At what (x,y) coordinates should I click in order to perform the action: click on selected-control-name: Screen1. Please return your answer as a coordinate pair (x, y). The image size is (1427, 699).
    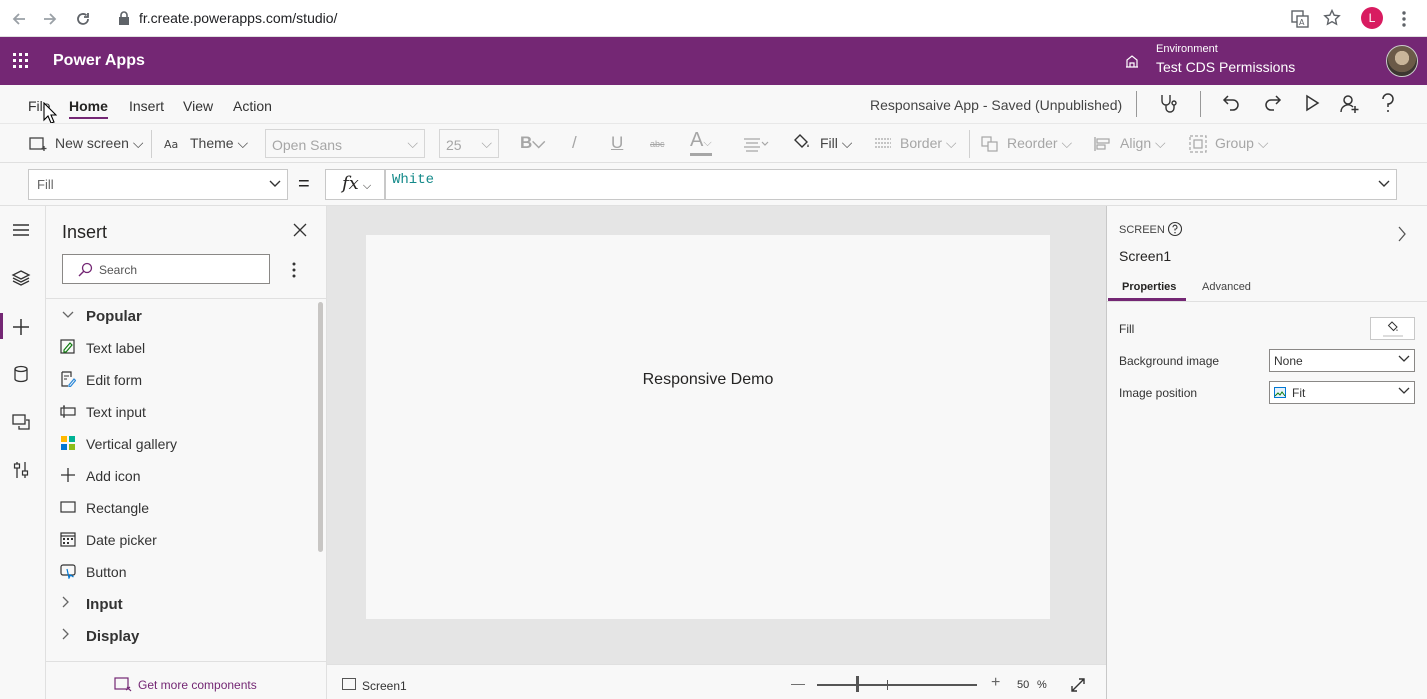
    Looking at the image, I should click on (1145, 256).